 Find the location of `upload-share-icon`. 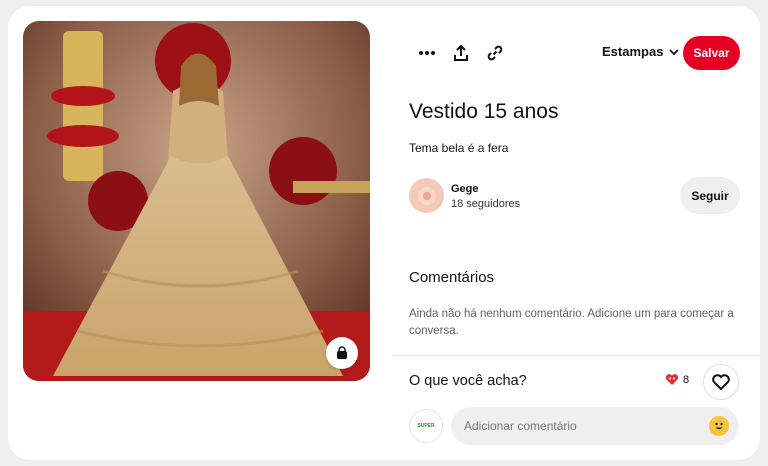

upload-share-icon is located at coordinates (461, 53).